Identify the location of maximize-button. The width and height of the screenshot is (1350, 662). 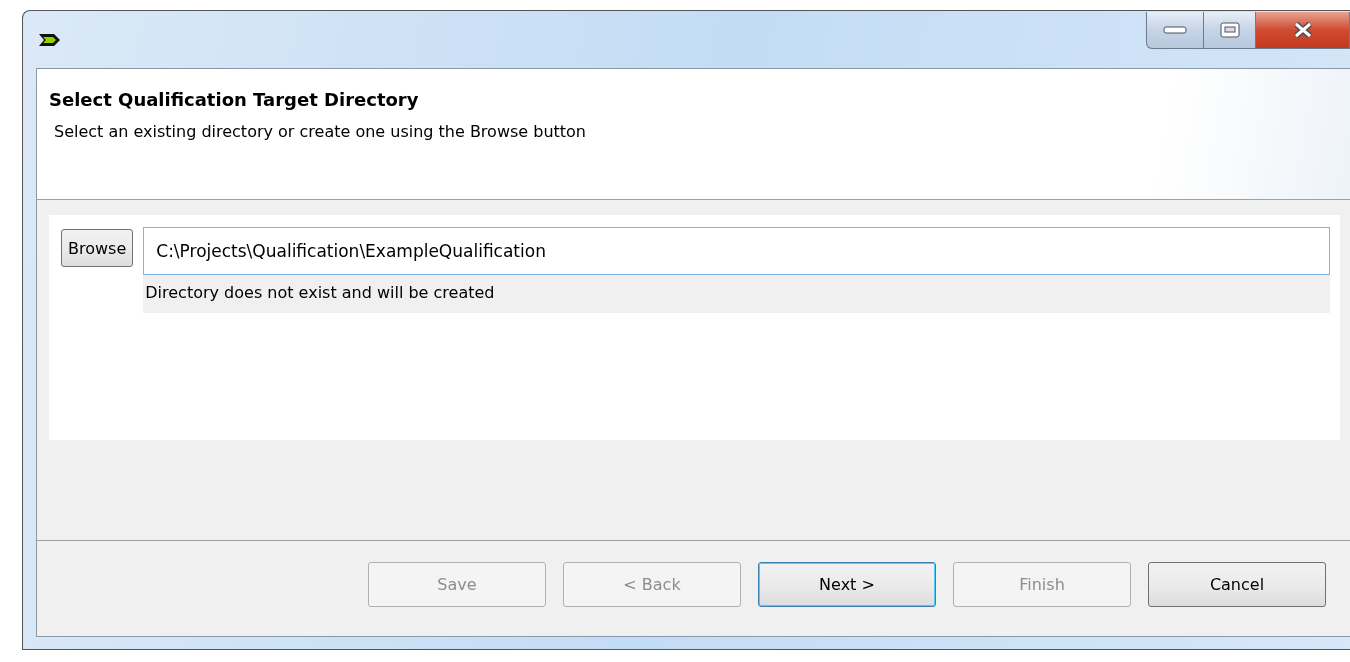
(1230, 30).